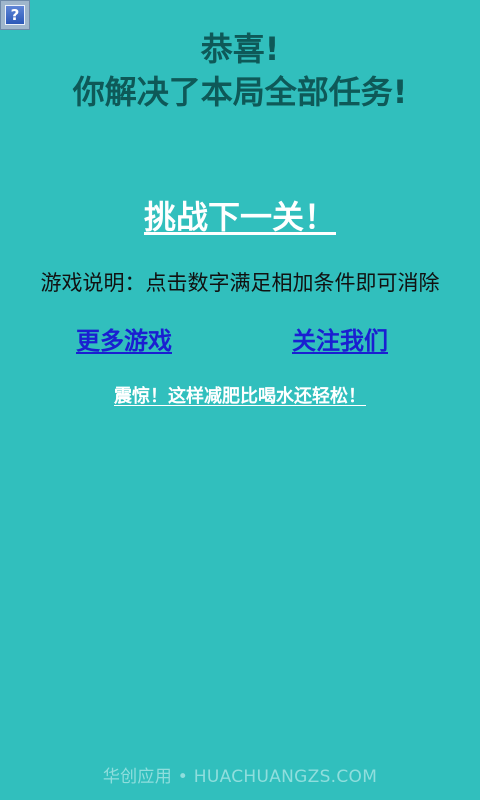 The image size is (480, 800). I want to click on help-icon-glyph: ?, so click(15, 15).